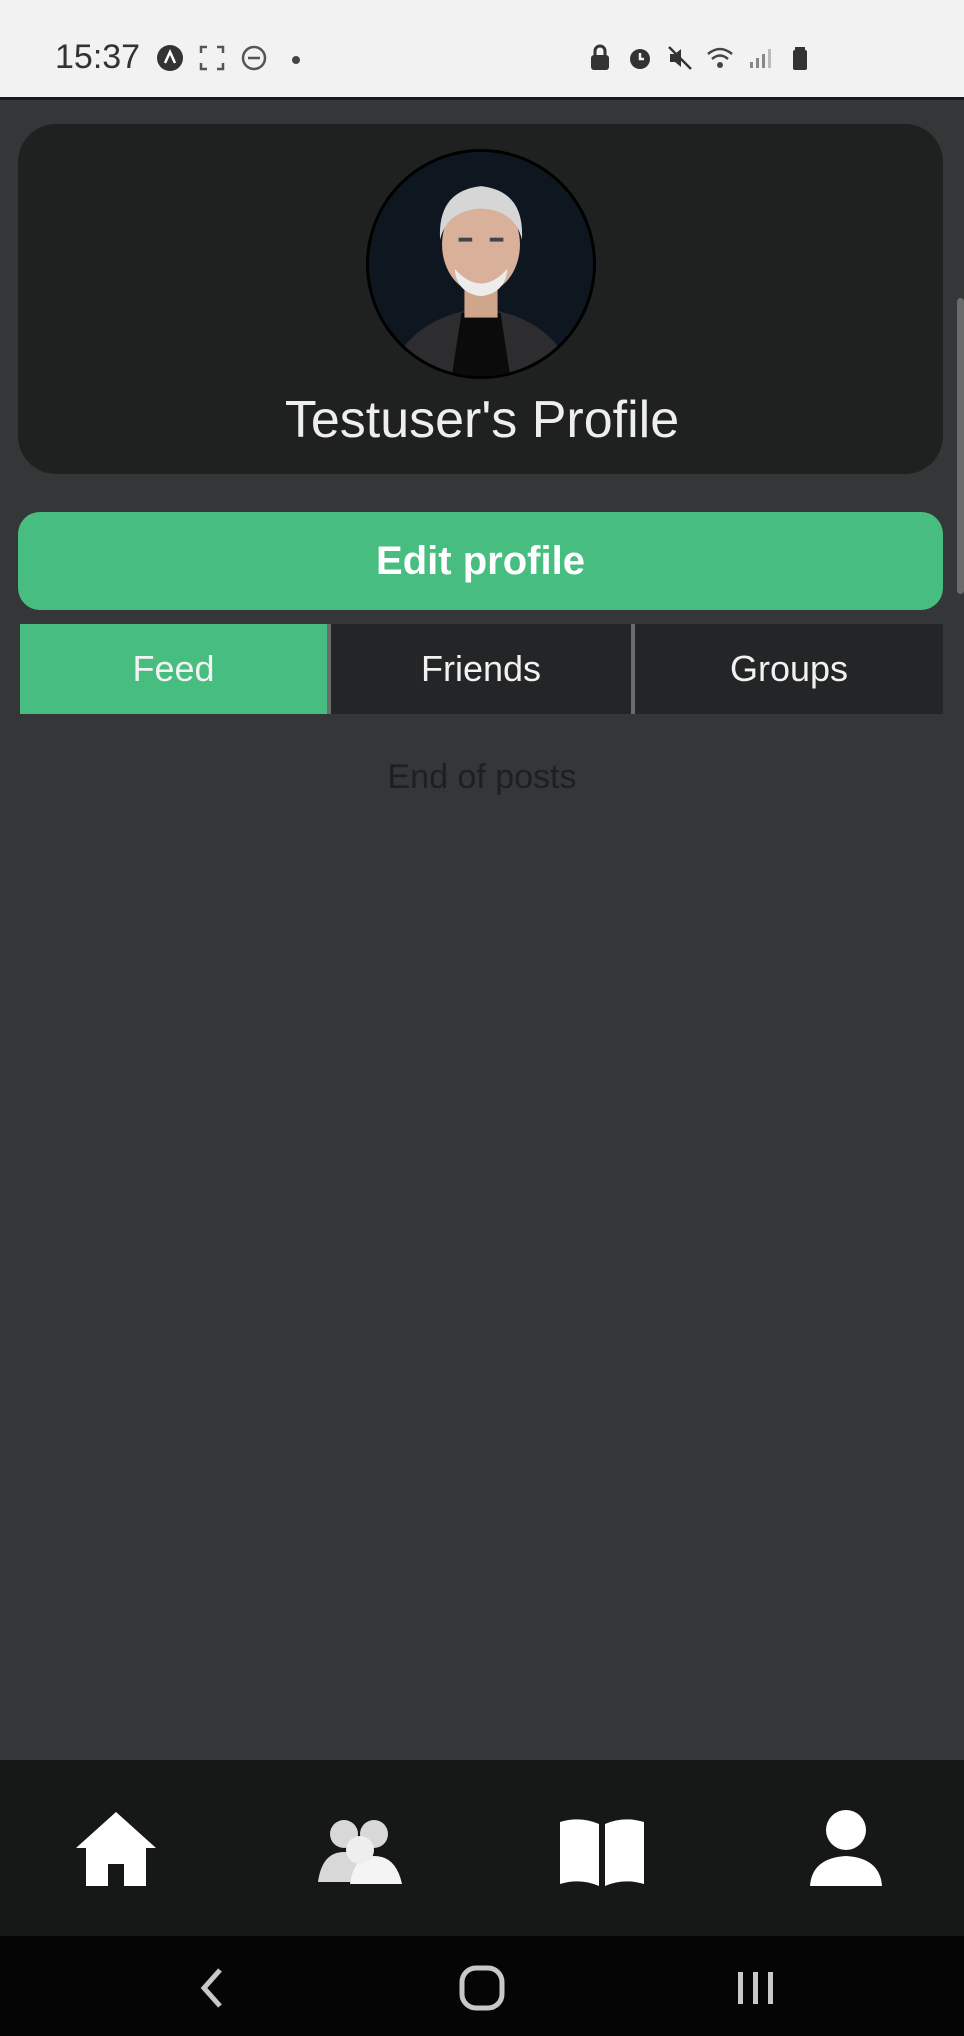 The image size is (964, 2036). Describe the element at coordinates (480, 561) in the screenshot. I see `edit-profile-button: Edit profile` at that location.